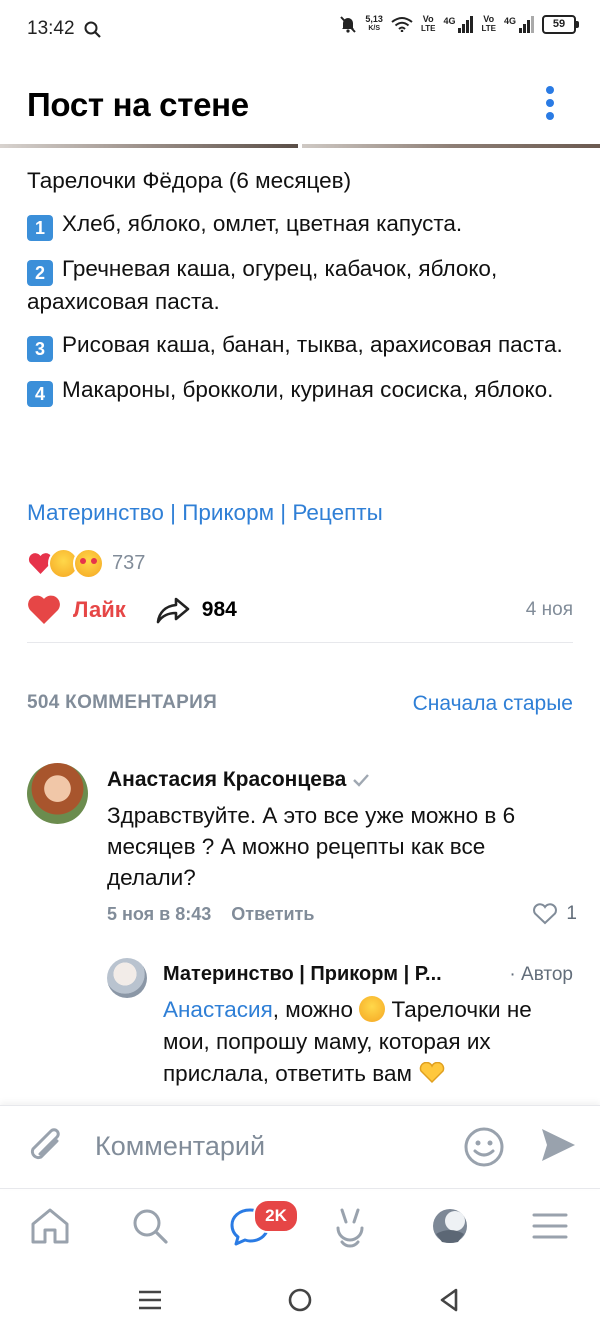  I want to click on volte-2: Vo LTE, so click(488, 23).